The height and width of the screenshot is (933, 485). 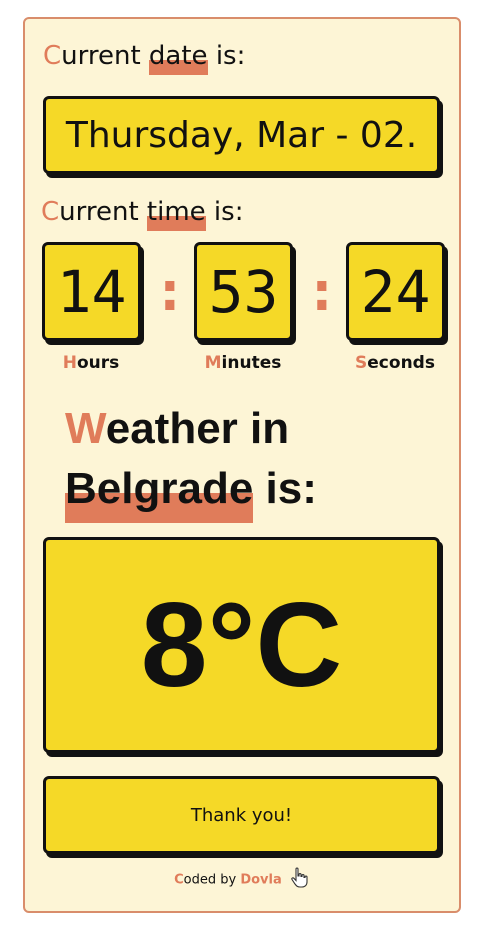 I want to click on date-label: Current date is:, so click(x=144, y=58).